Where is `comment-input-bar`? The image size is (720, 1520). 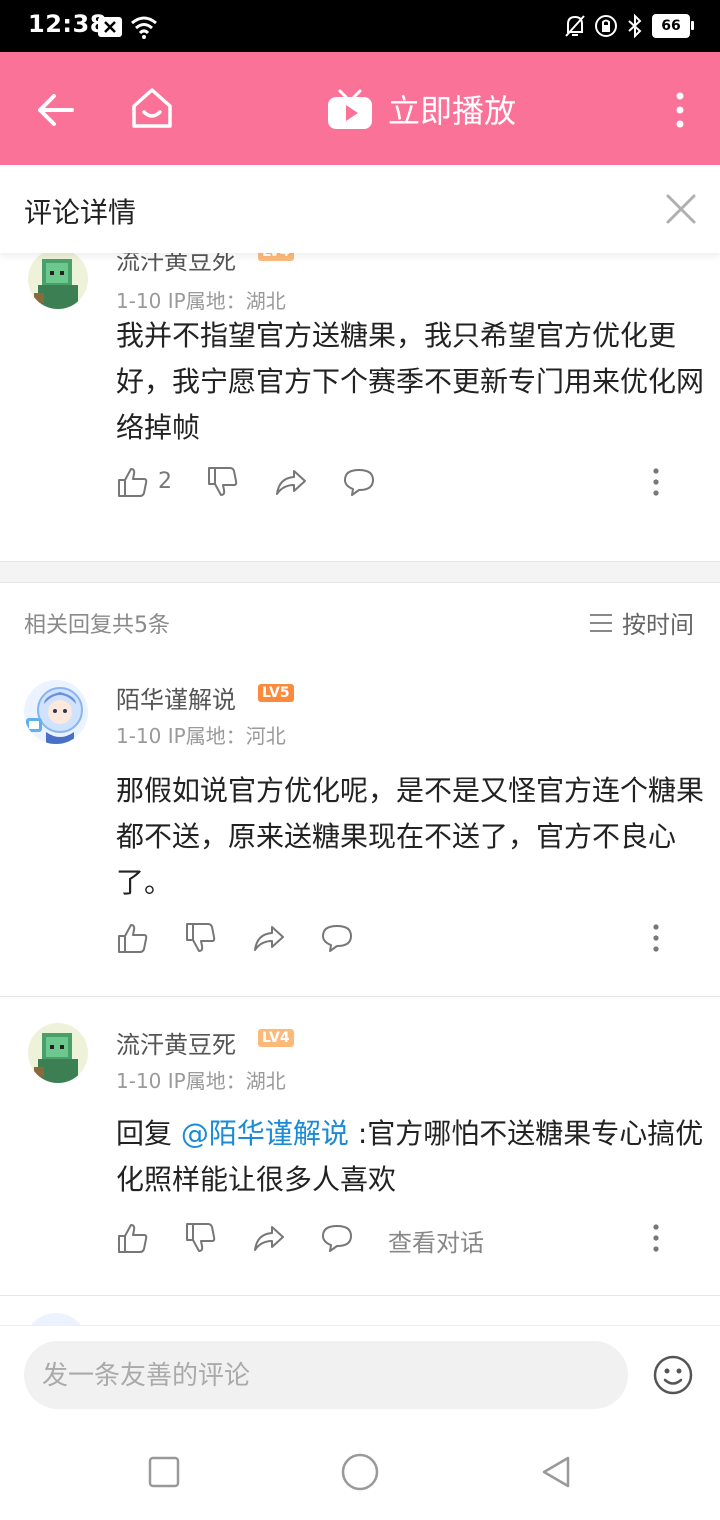
comment-input-bar is located at coordinates (360, 1373).